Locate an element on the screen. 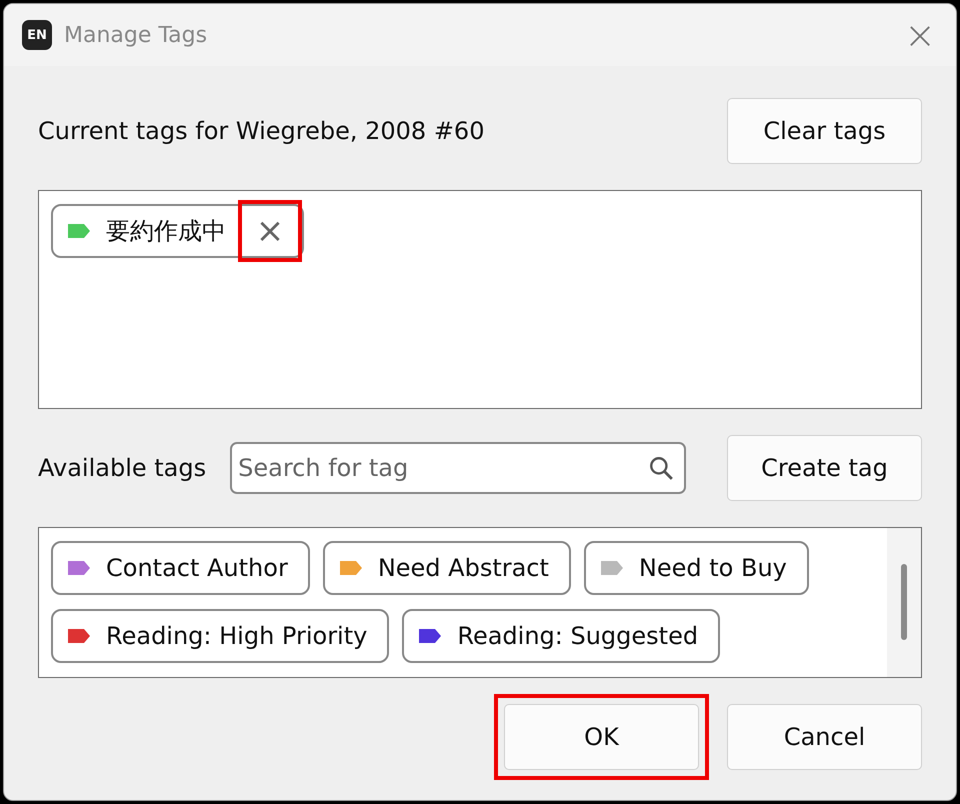 The height and width of the screenshot is (804, 960). close-button: × is located at coordinates (920, 35).